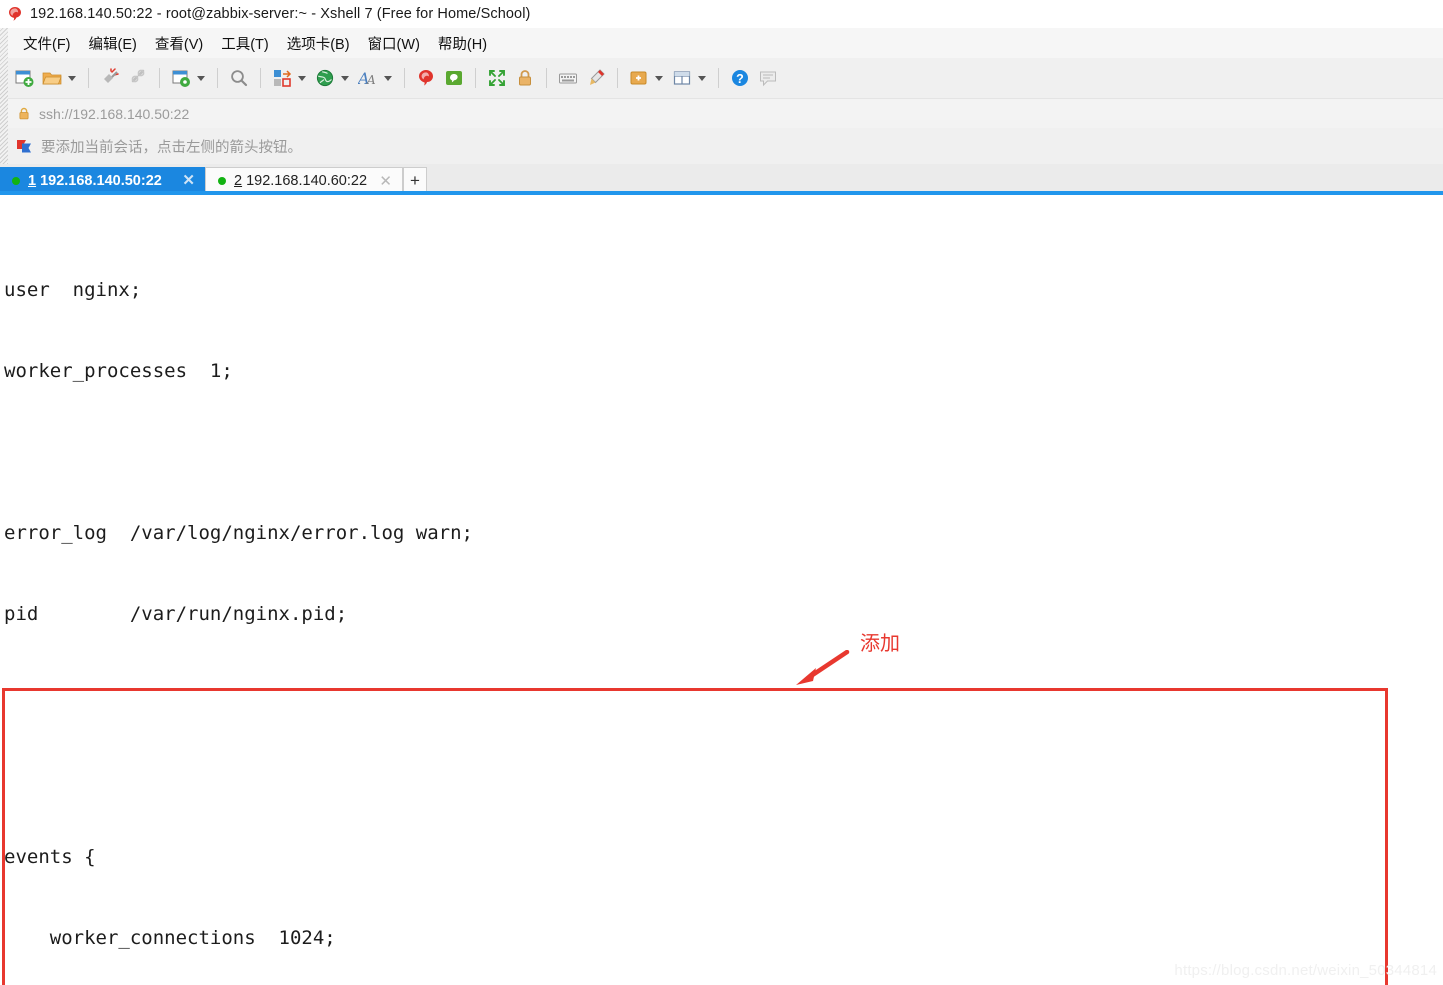 The image size is (1443, 985). I want to click on toolbar-chat-button, so click(768, 78).